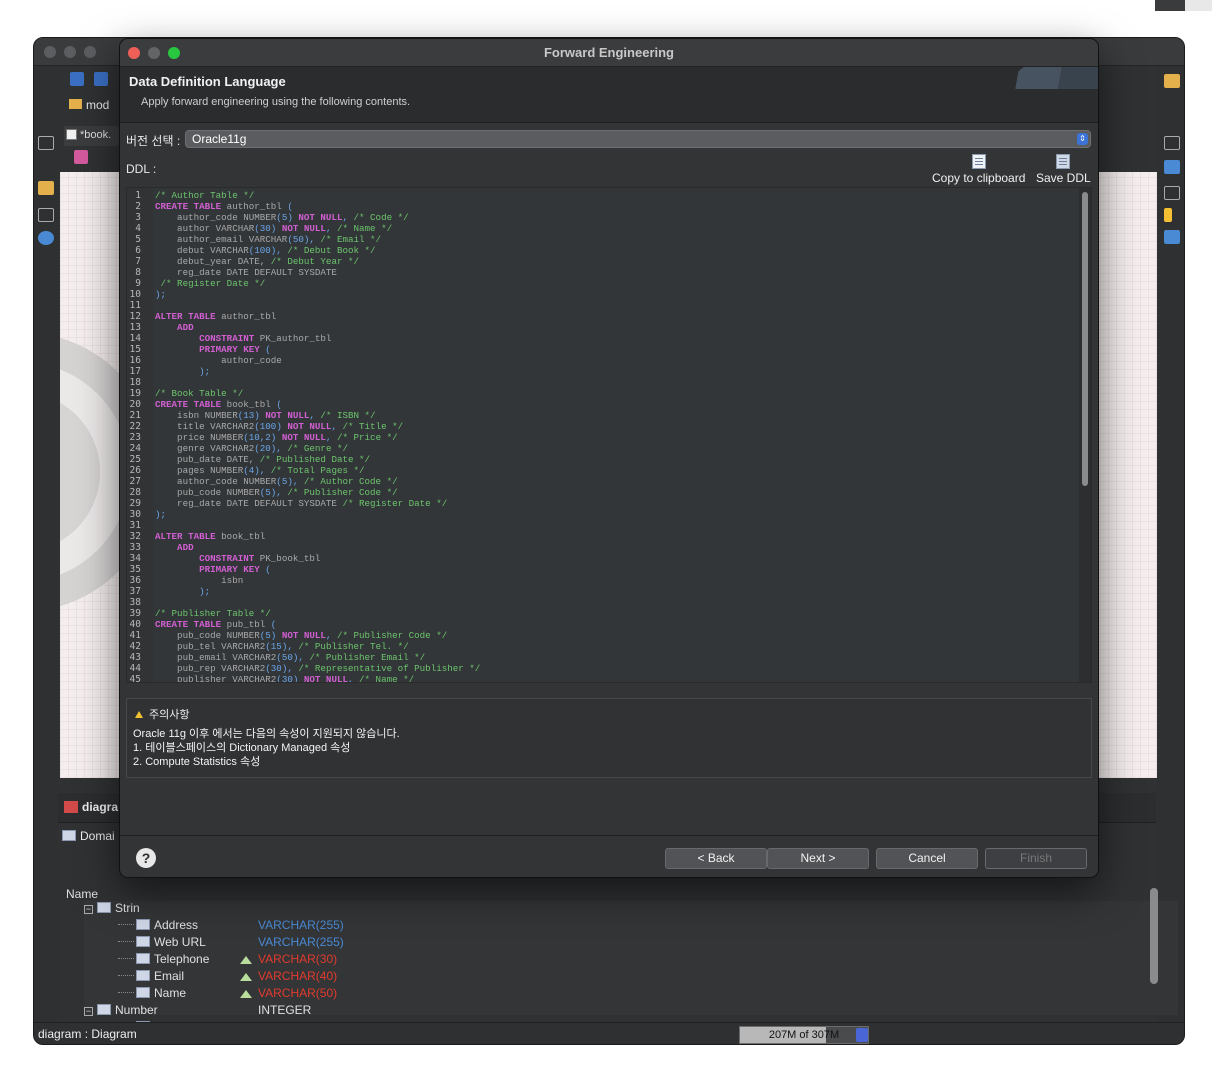 This screenshot has width=1218, height=1086. What do you see at coordinates (213, 613) in the screenshot?
I see `code-line: /* Publisher Table */` at bounding box center [213, 613].